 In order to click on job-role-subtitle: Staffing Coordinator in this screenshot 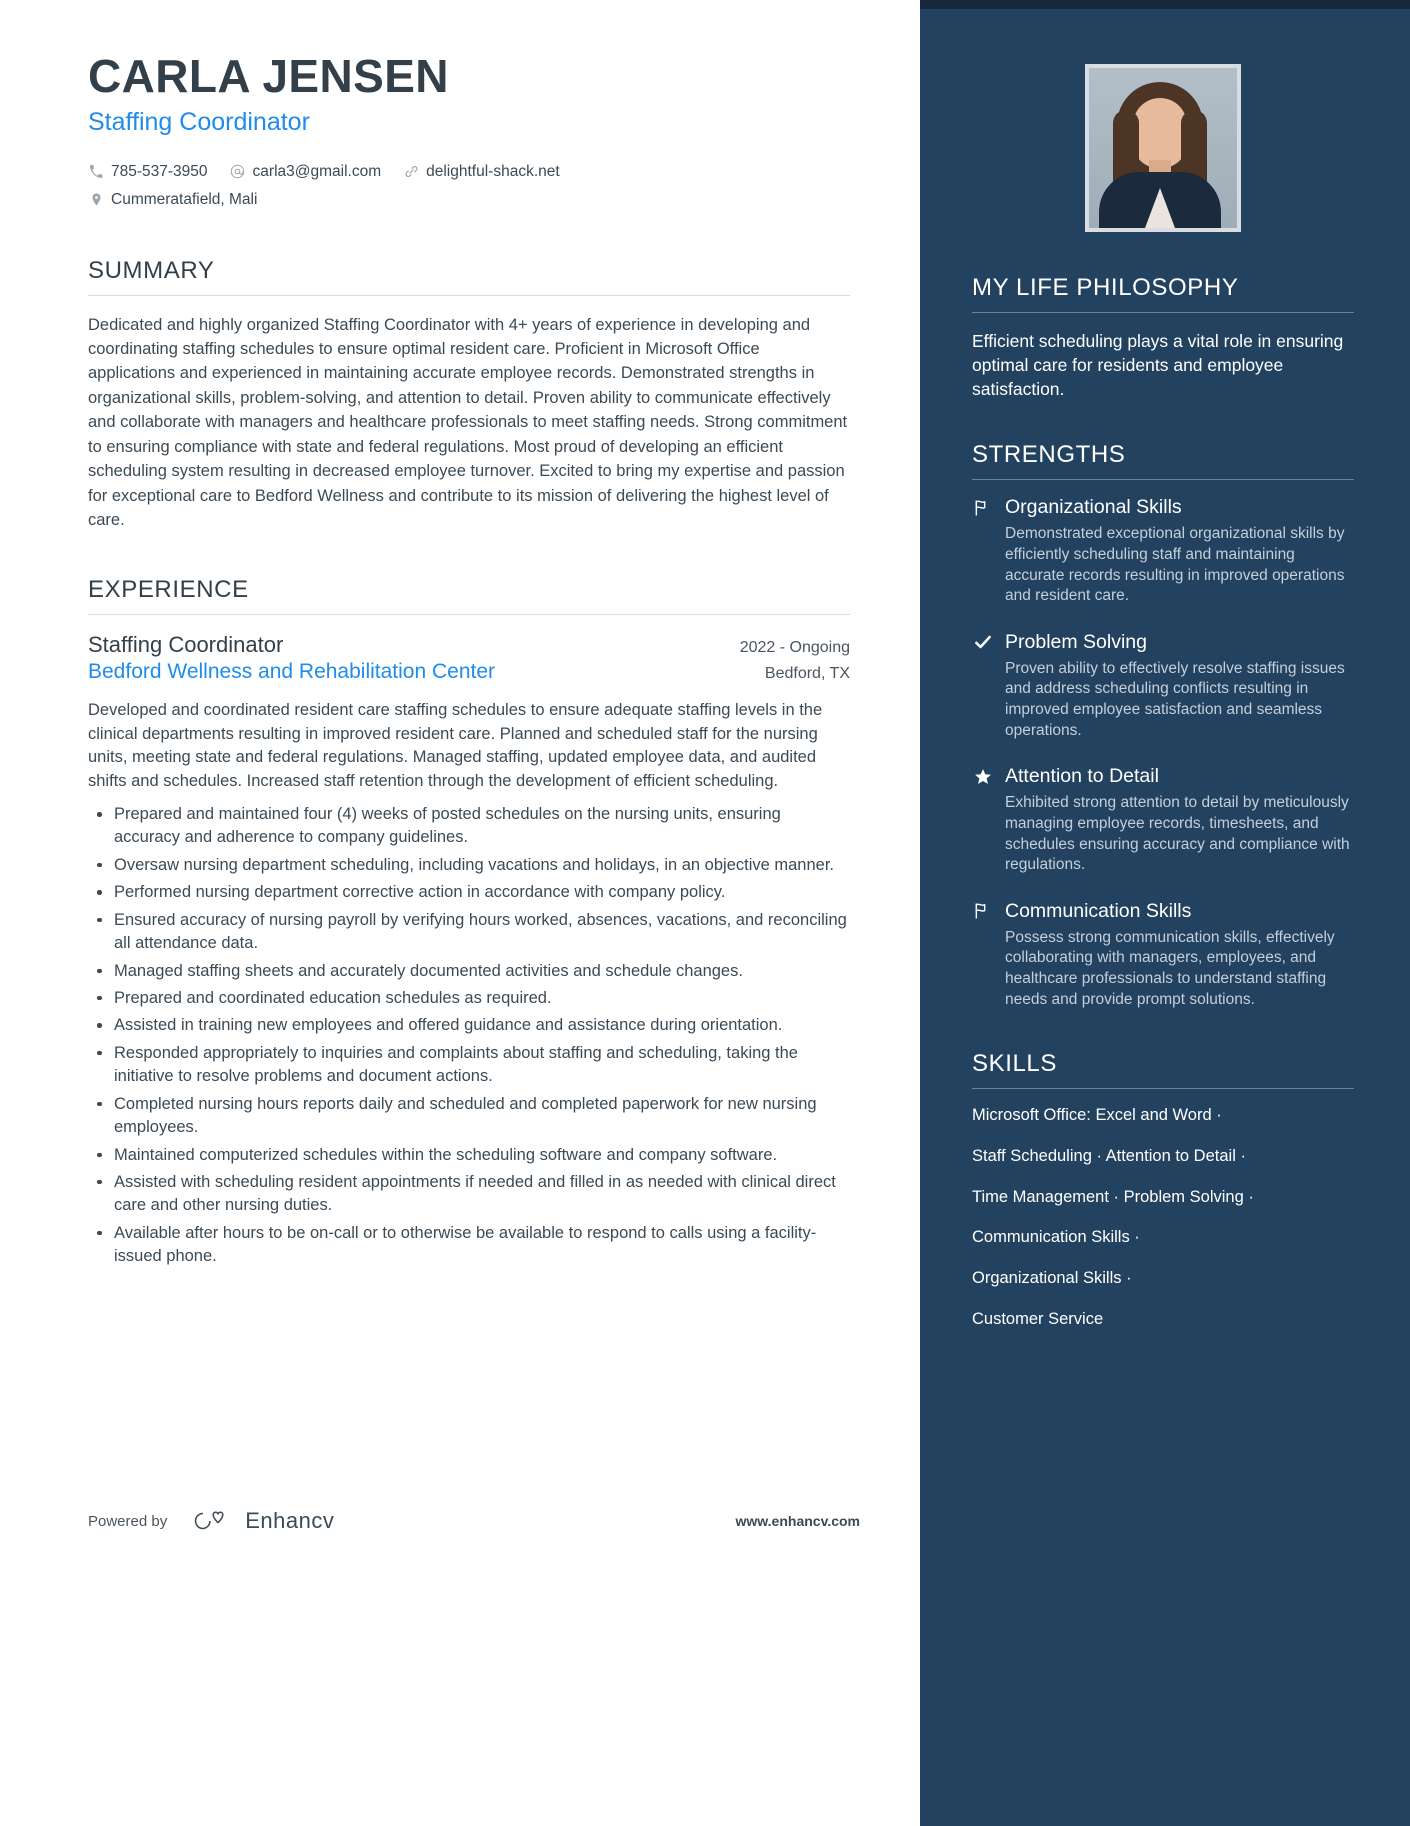, I will do `click(199, 121)`.